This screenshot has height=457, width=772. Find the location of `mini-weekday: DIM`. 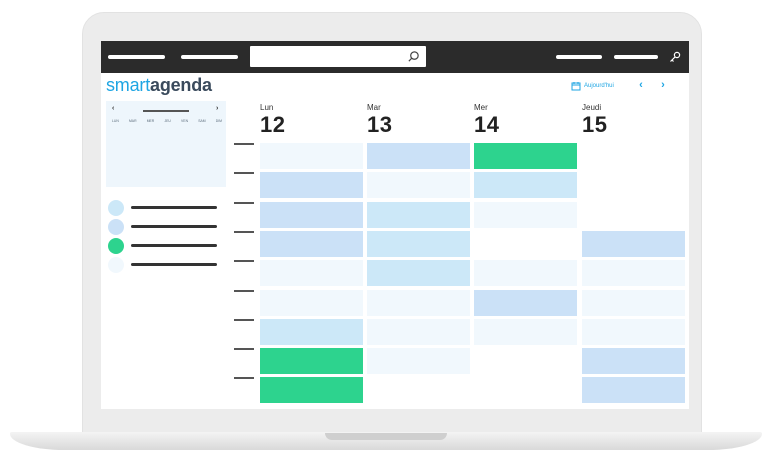

mini-weekday: DIM is located at coordinates (218, 121).